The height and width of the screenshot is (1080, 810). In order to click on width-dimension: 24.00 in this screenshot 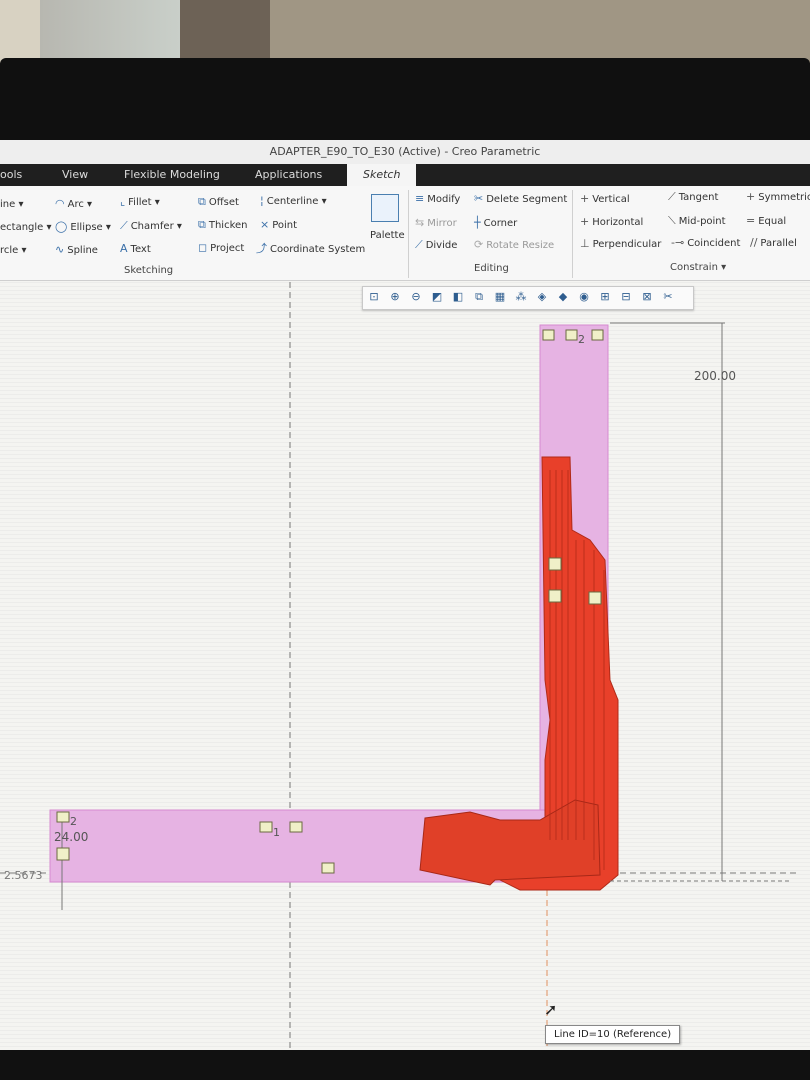, I will do `click(71, 837)`.